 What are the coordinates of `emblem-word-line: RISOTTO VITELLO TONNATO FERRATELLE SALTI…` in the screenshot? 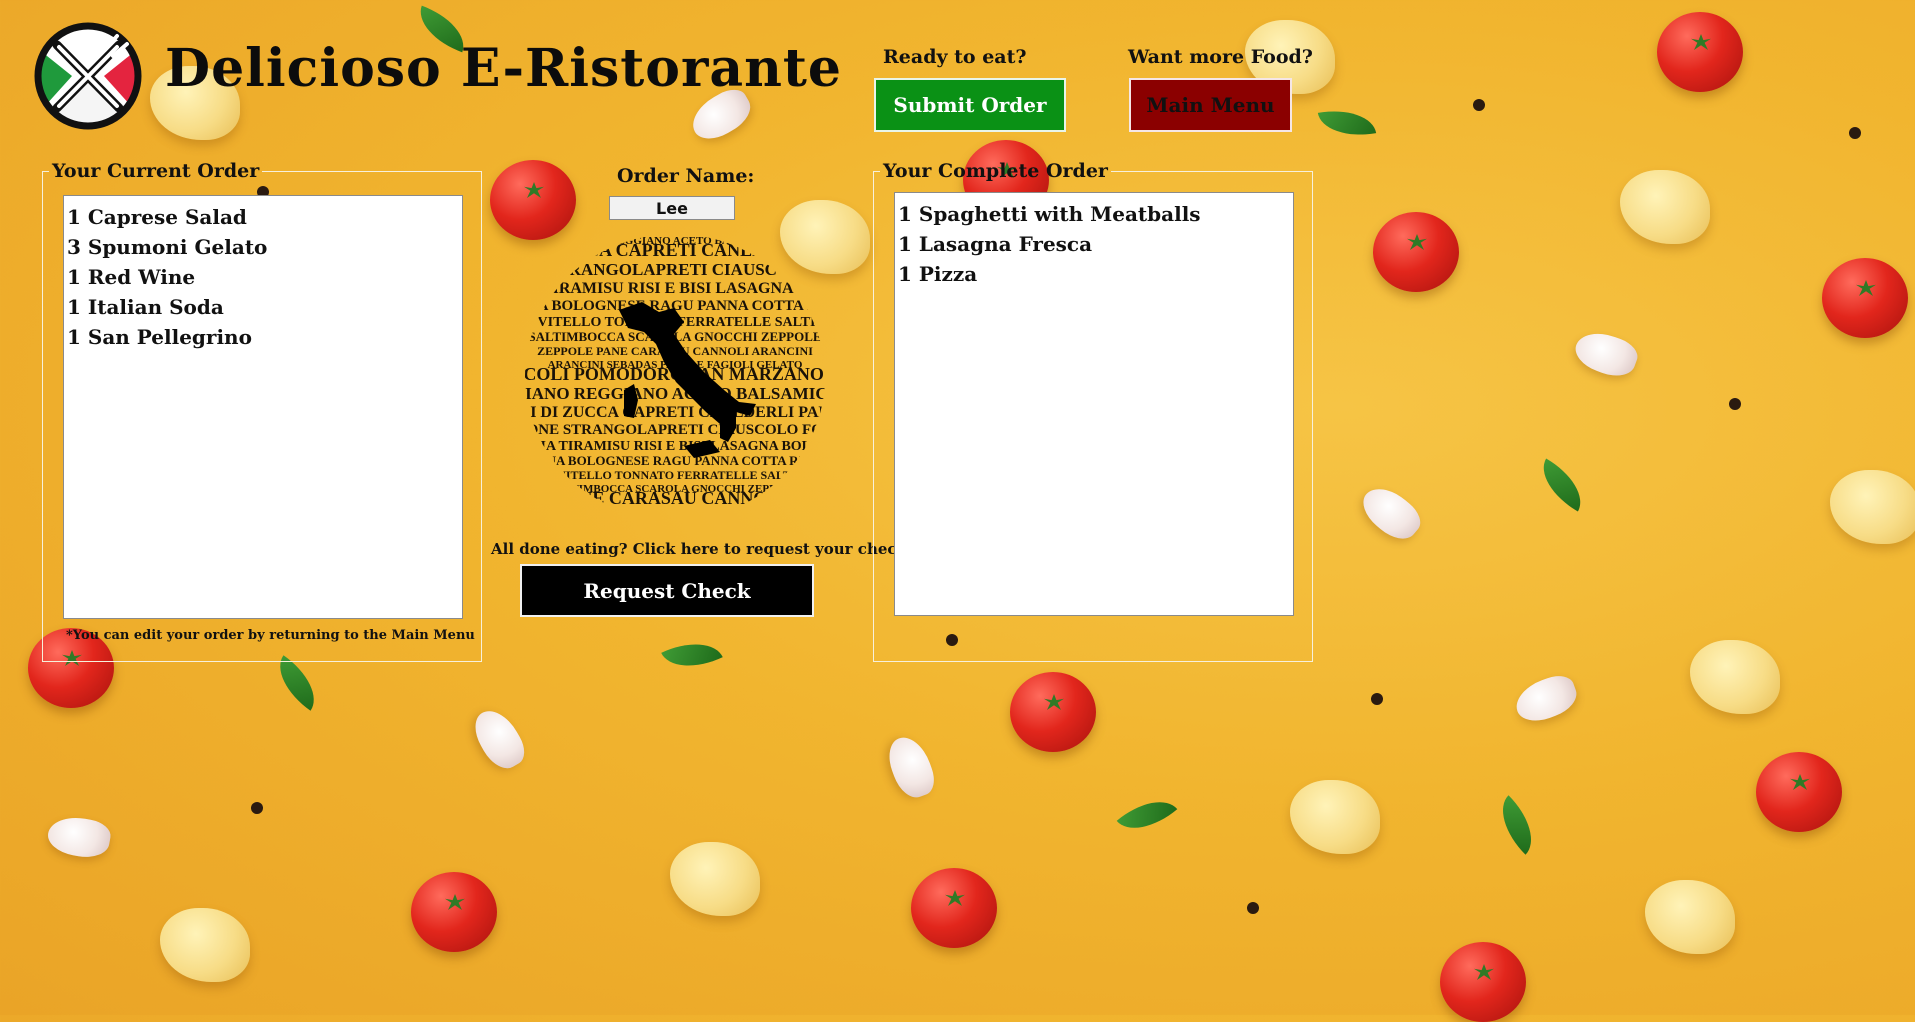 It's located at (675, 475).